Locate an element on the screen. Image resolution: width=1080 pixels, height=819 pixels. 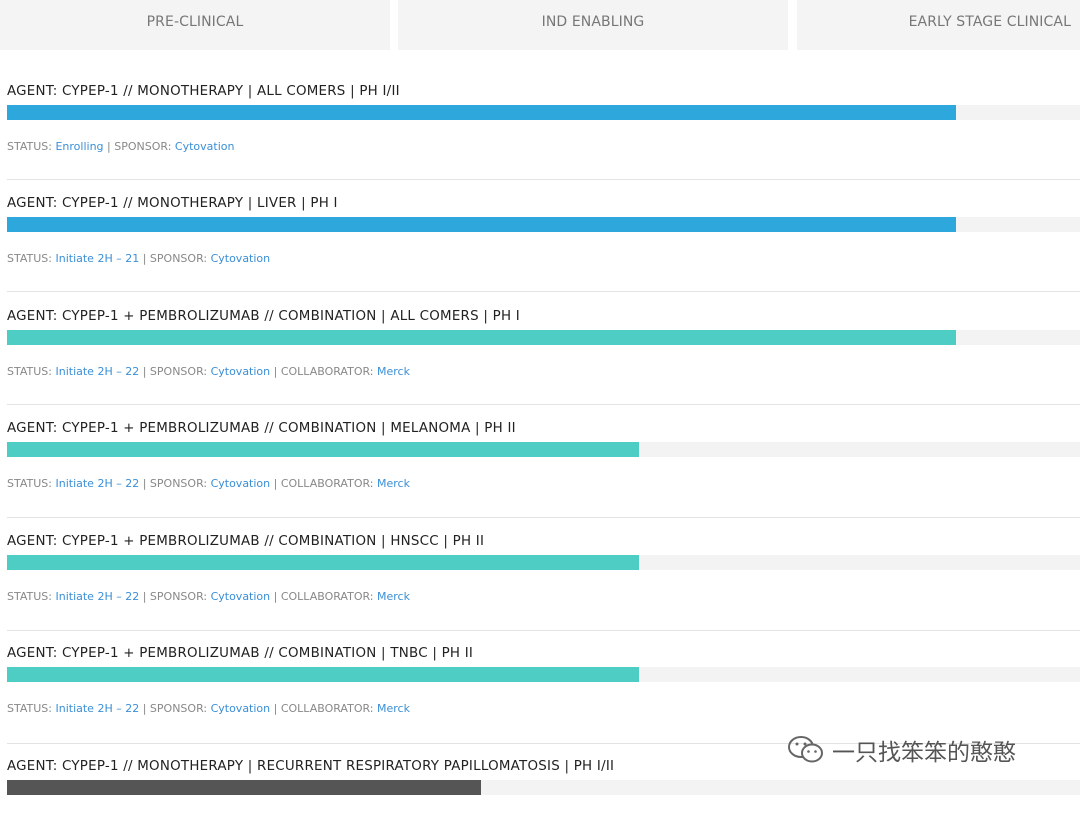
tab-early-stage-clinical: EARLY STAGE CLINICAL is located at coordinates (938, 25).